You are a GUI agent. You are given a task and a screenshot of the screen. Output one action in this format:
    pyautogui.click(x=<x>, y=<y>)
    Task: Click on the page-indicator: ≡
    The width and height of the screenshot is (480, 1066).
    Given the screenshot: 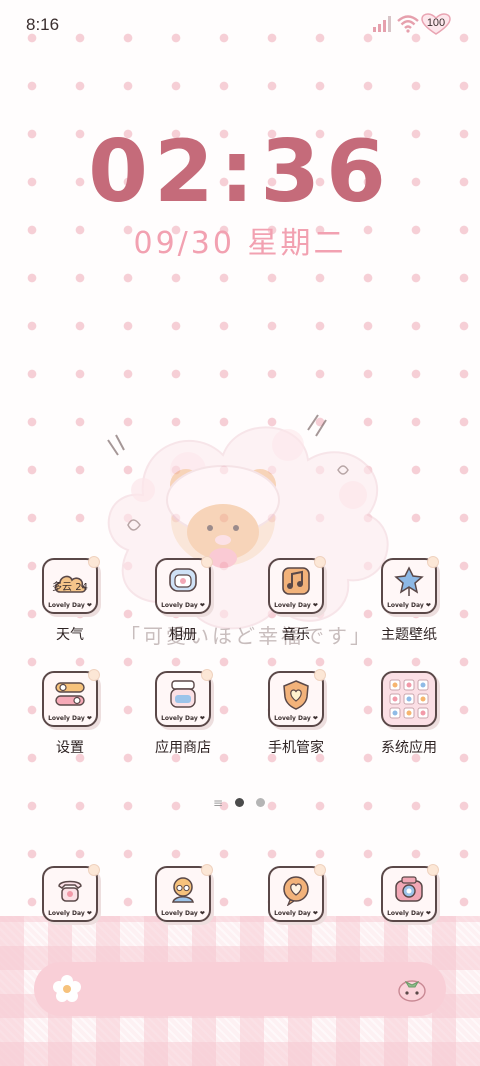 What is the action you would take?
    pyautogui.click(x=240, y=803)
    